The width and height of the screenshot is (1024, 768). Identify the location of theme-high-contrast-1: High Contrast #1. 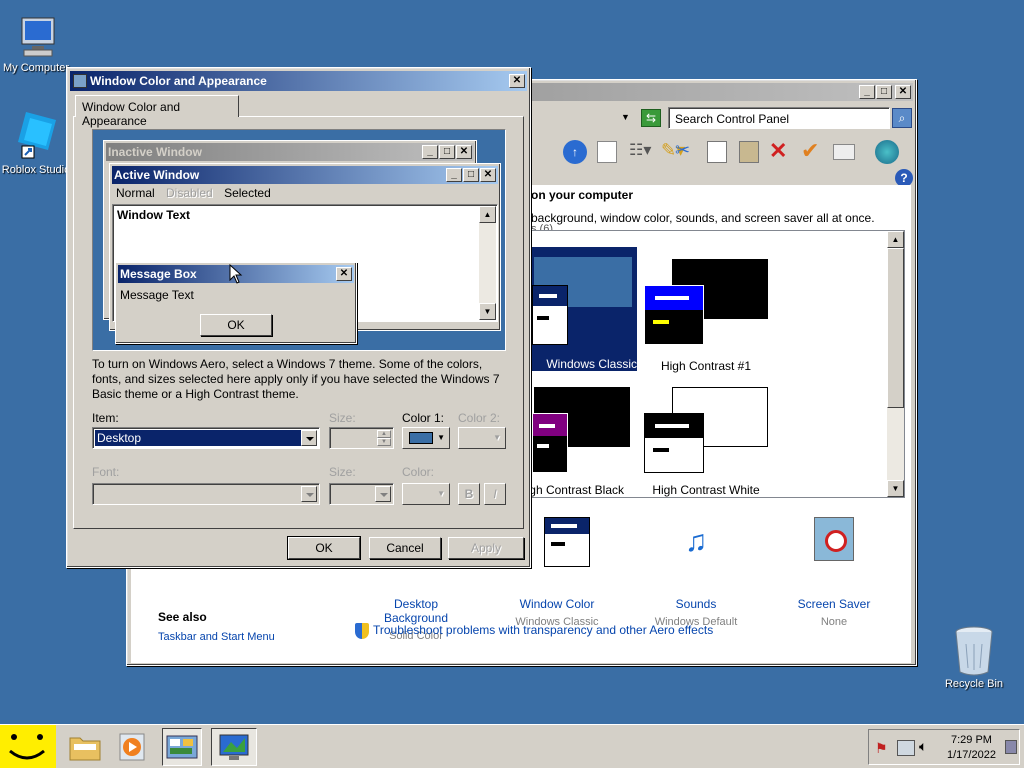
(707, 310).